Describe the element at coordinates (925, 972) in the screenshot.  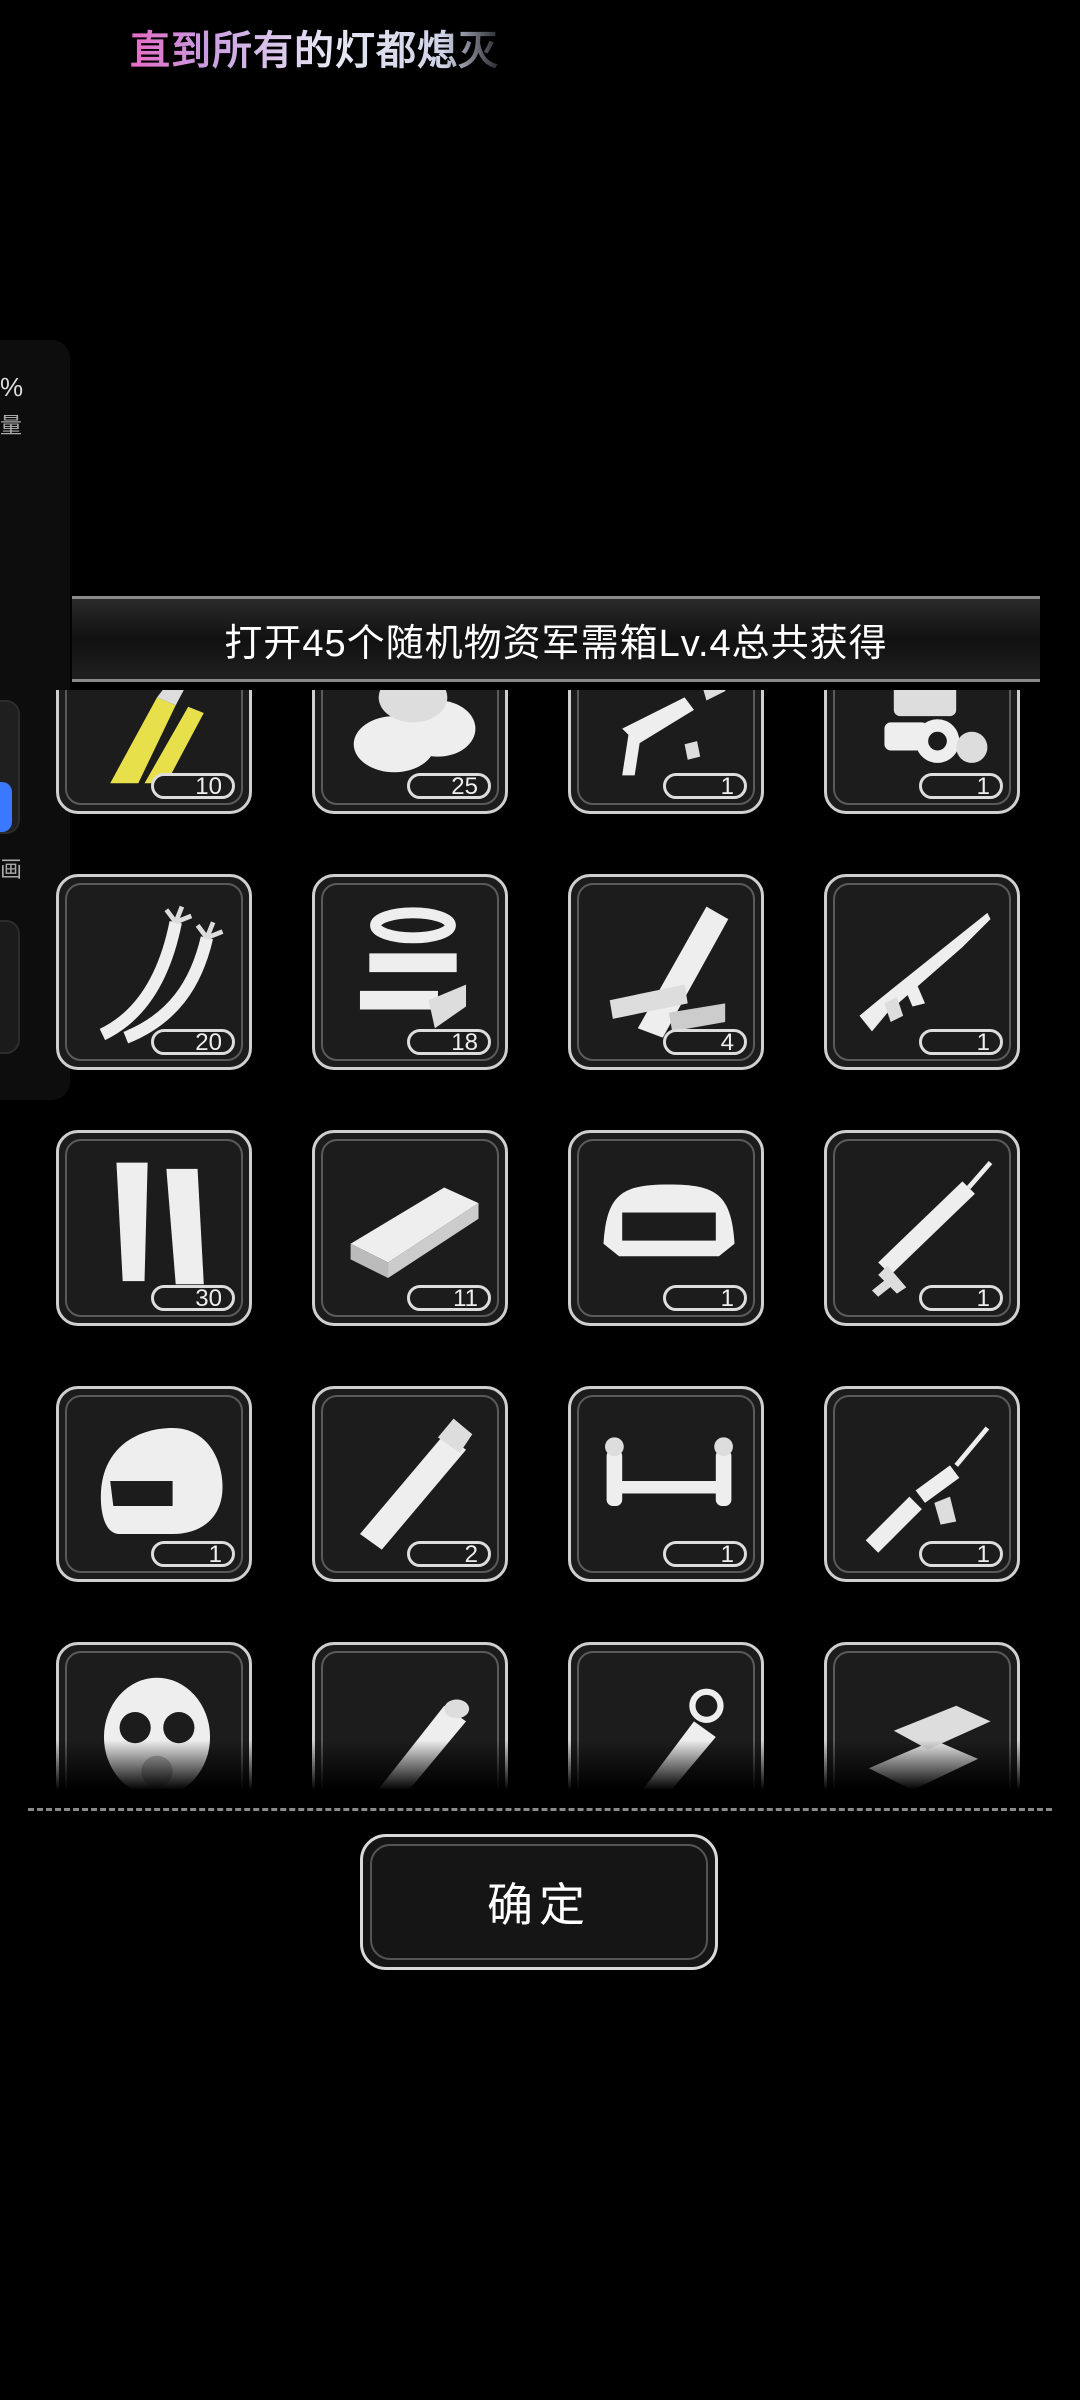
I see `assault-rifle-icon` at that location.